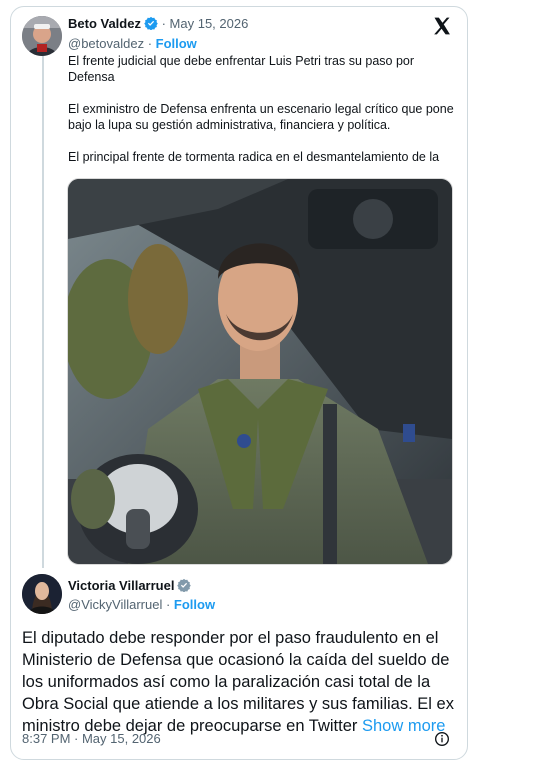 The width and height of the screenshot is (538, 766). I want to click on tweet2-author-line: Victoria Villarruel, so click(130, 586).